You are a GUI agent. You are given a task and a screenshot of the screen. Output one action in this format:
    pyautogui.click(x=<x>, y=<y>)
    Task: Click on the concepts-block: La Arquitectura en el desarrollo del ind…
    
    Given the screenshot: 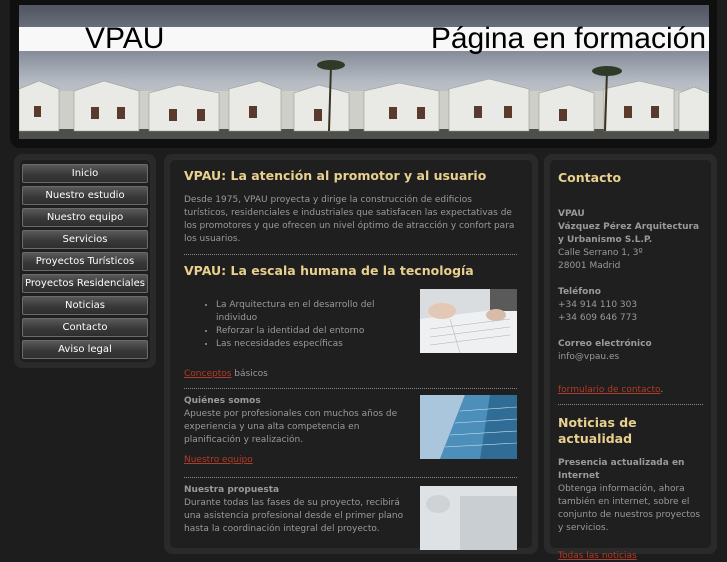 What is the action you would take?
    pyautogui.click(x=350, y=323)
    